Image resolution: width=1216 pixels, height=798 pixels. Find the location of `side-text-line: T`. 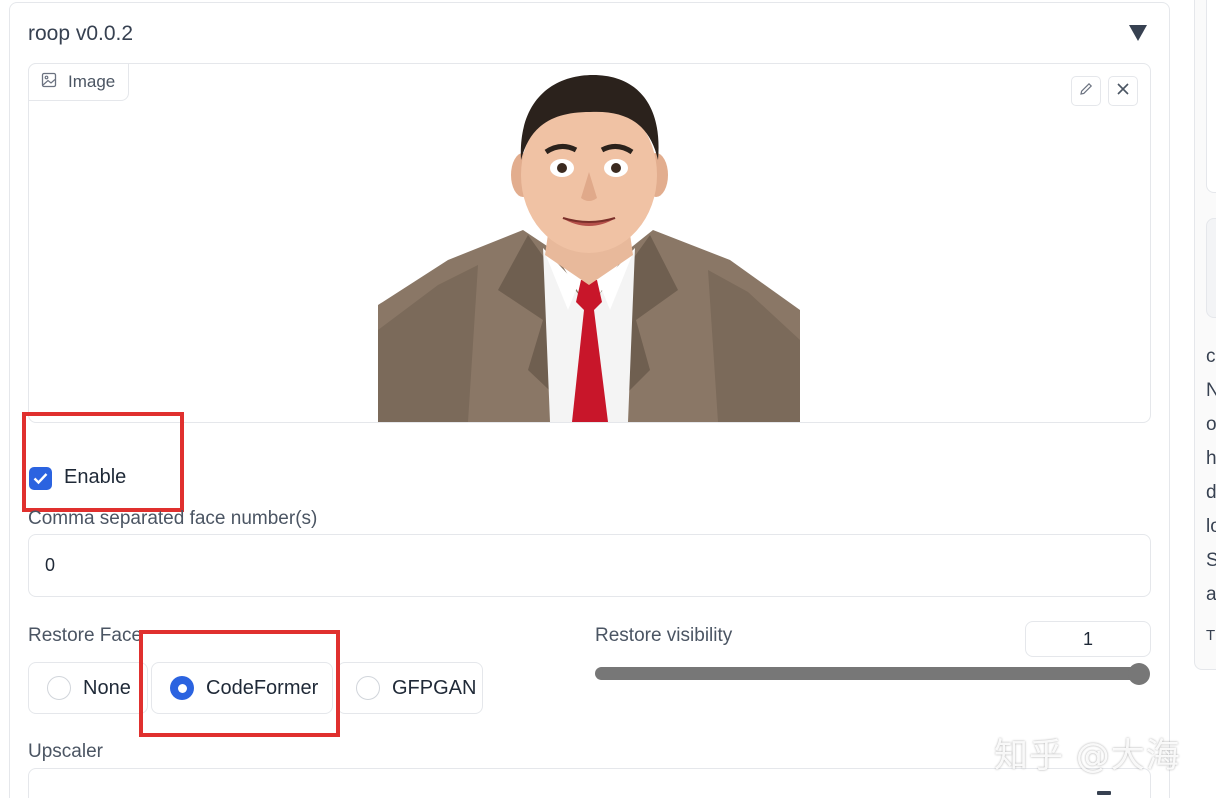

side-text-line: T is located at coordinates (1211, 635).